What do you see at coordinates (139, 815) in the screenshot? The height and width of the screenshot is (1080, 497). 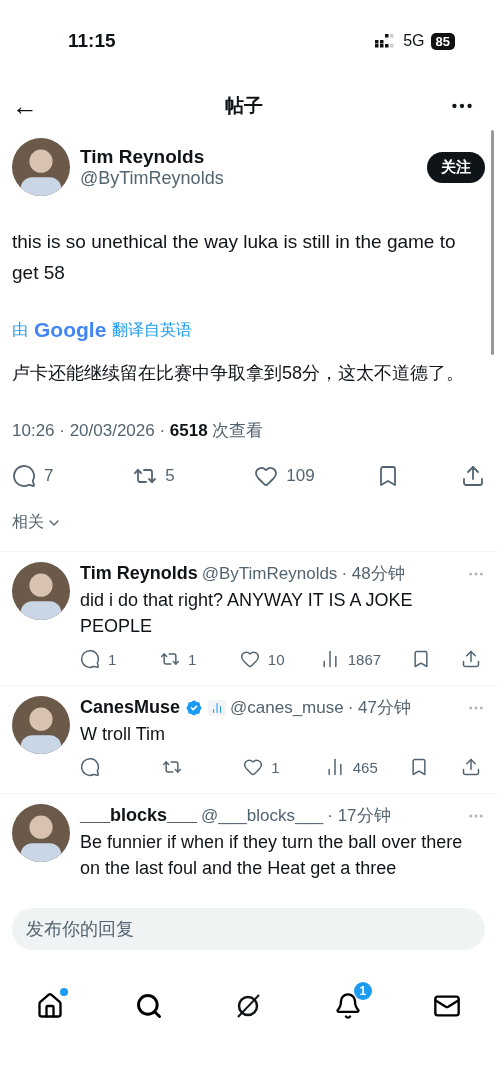 I see `reply-author-name: ___blocks___` at bounding box center [139, 815].